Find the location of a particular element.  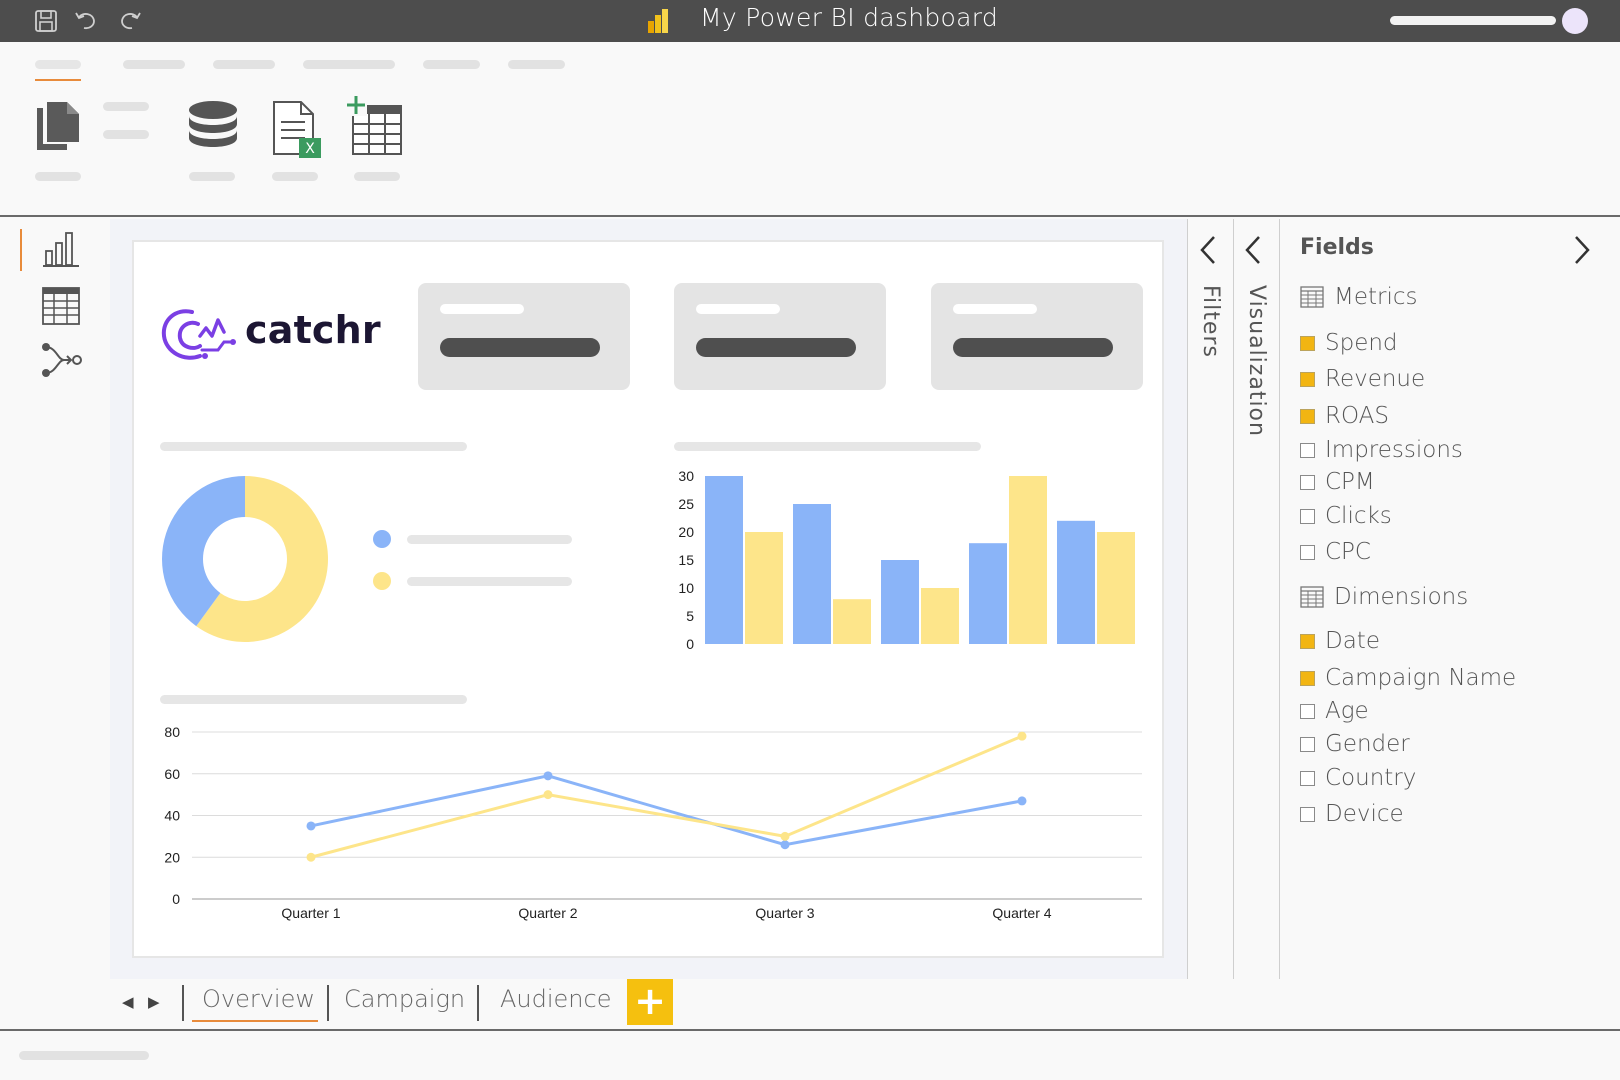

tab-overview: Overview is located at coordinates (258, 999).